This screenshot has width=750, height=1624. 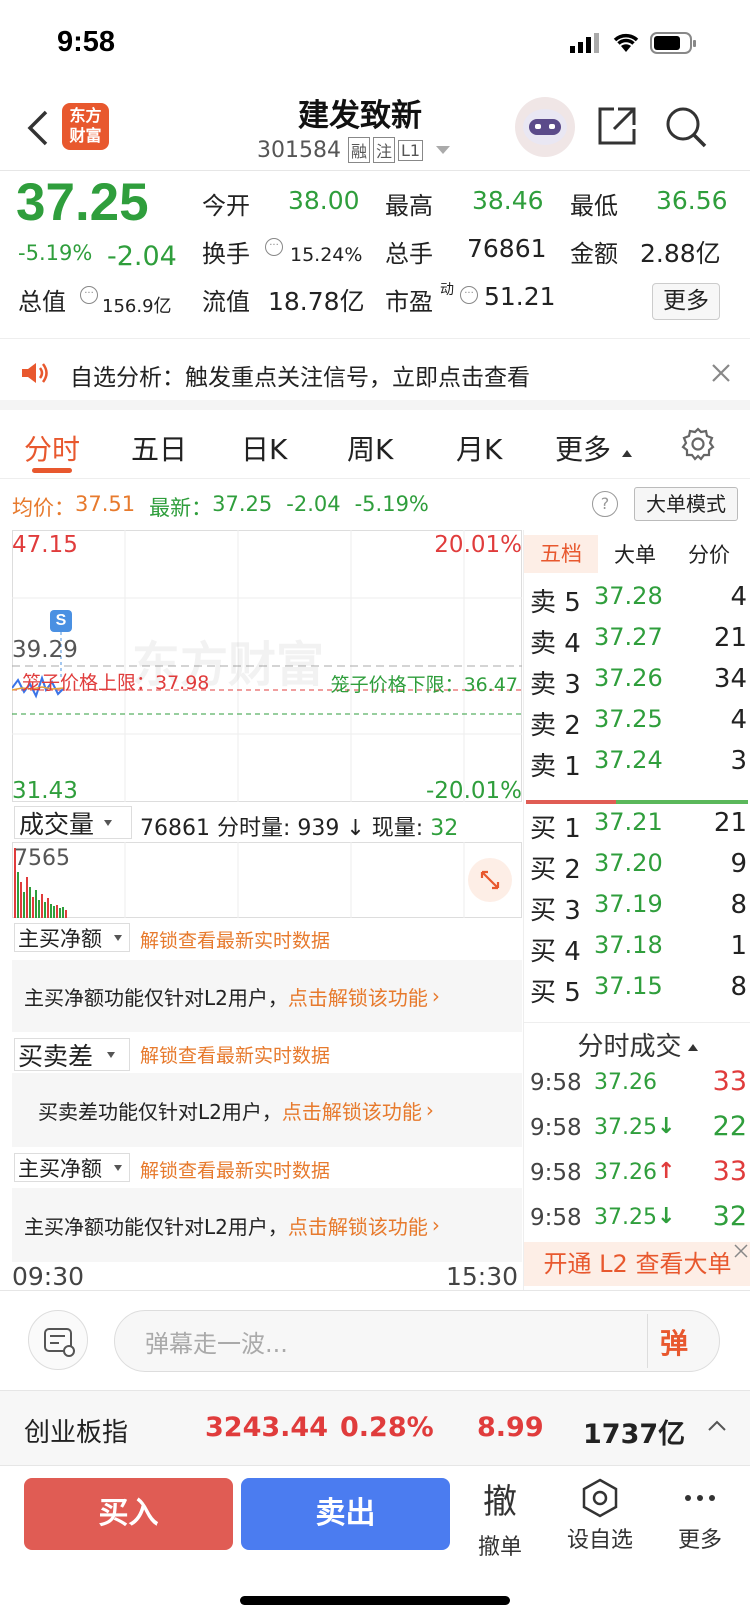 I want to click on tab-week-k: 周K, so click(x=370, y=448).